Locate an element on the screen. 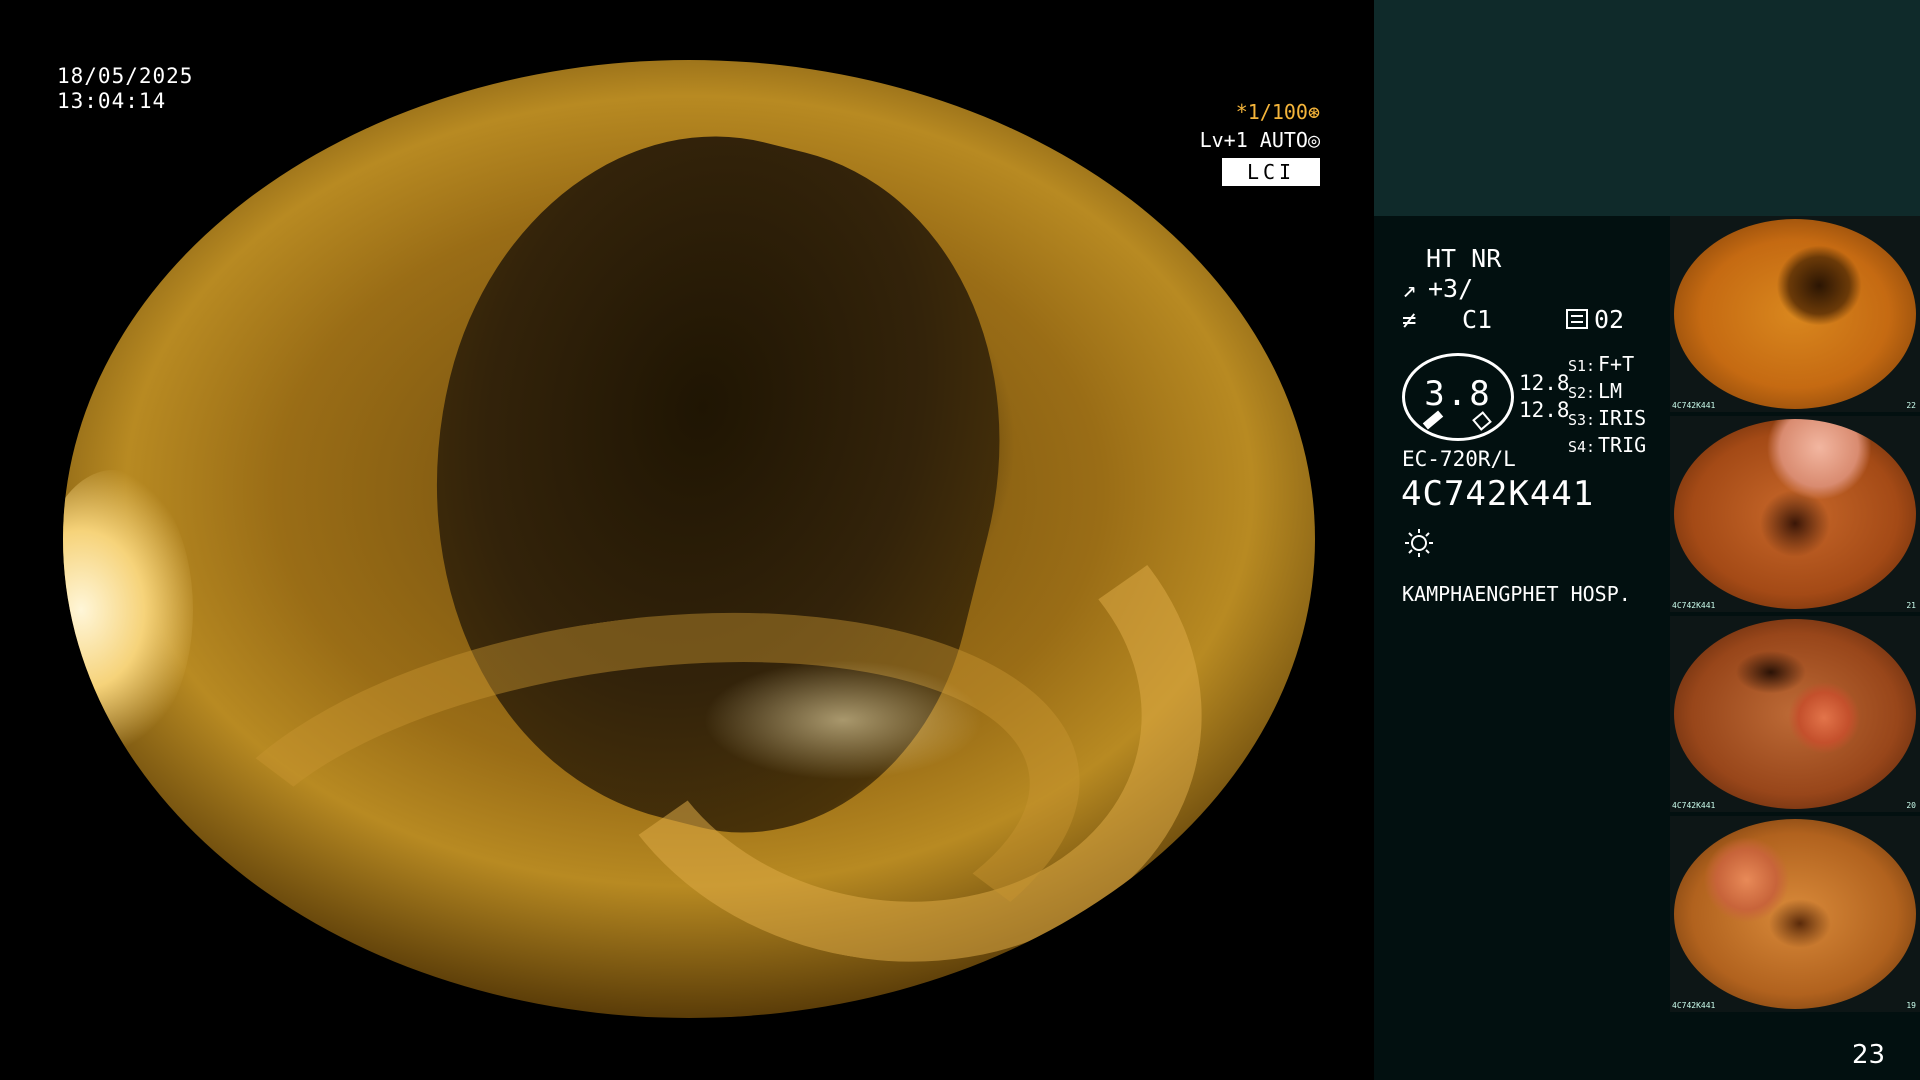  light-source-icon is located at coordinates (1419, 543).